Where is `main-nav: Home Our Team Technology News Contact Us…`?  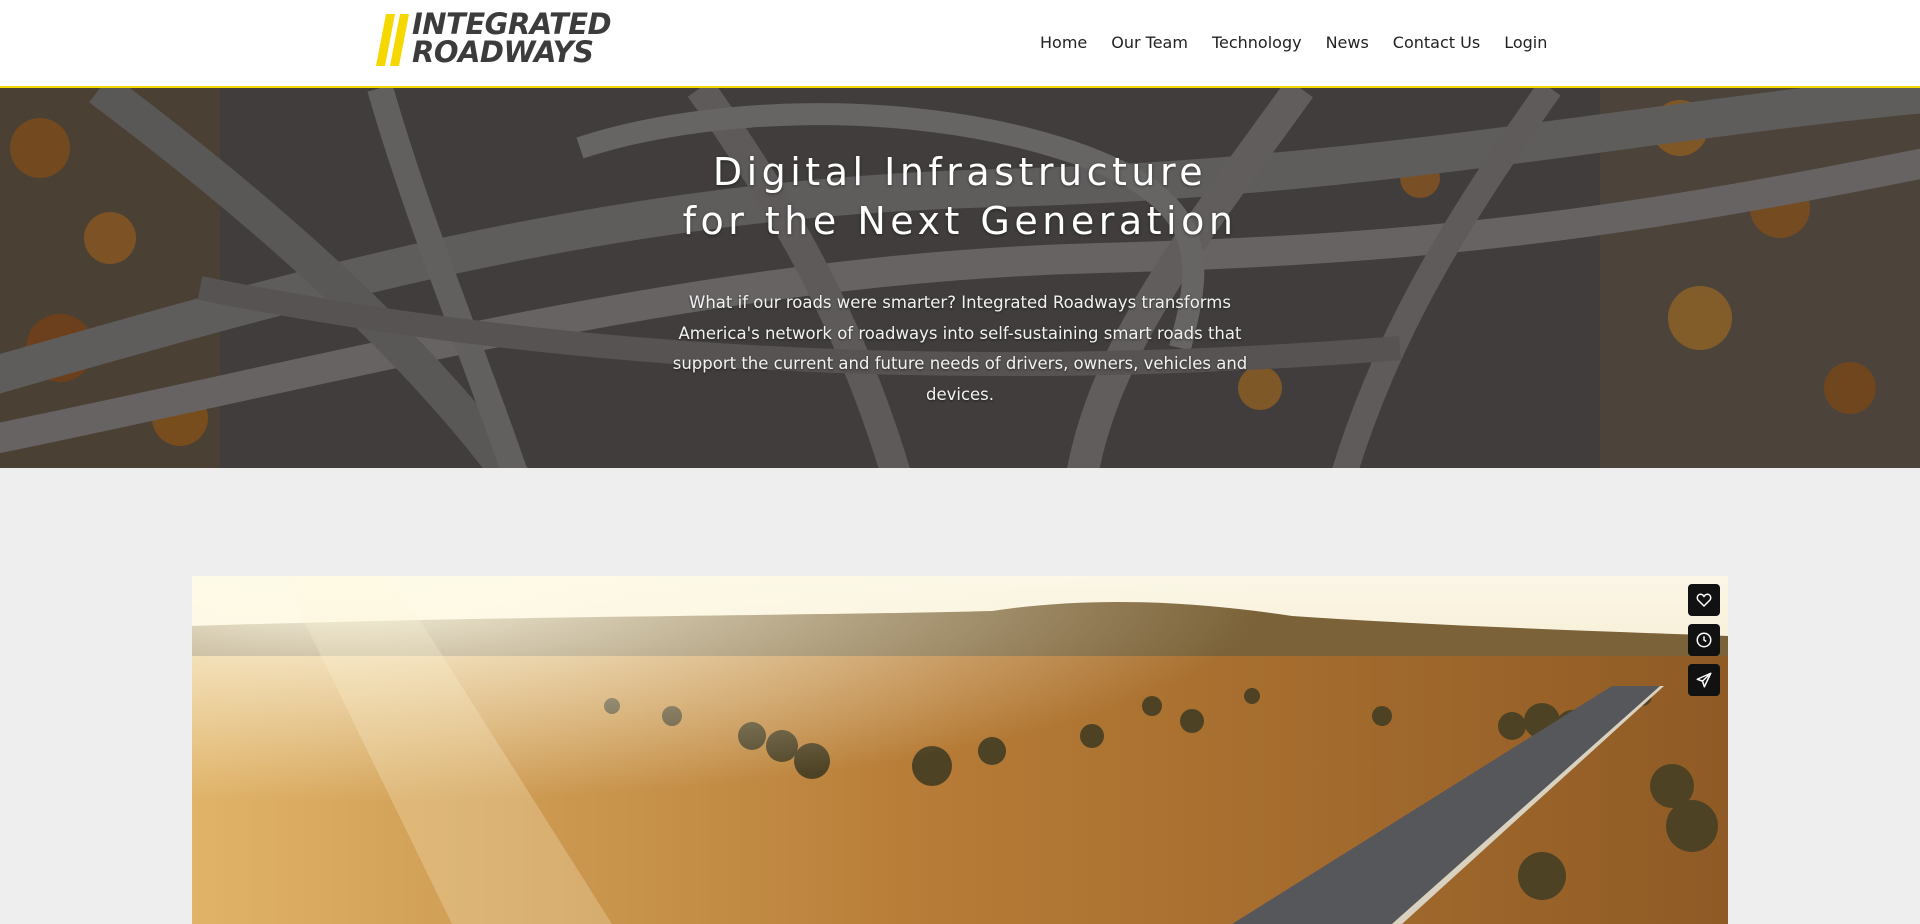
main-nav: Home Our Team Technology News Contact Us… is located at coordinates (1293, 43).